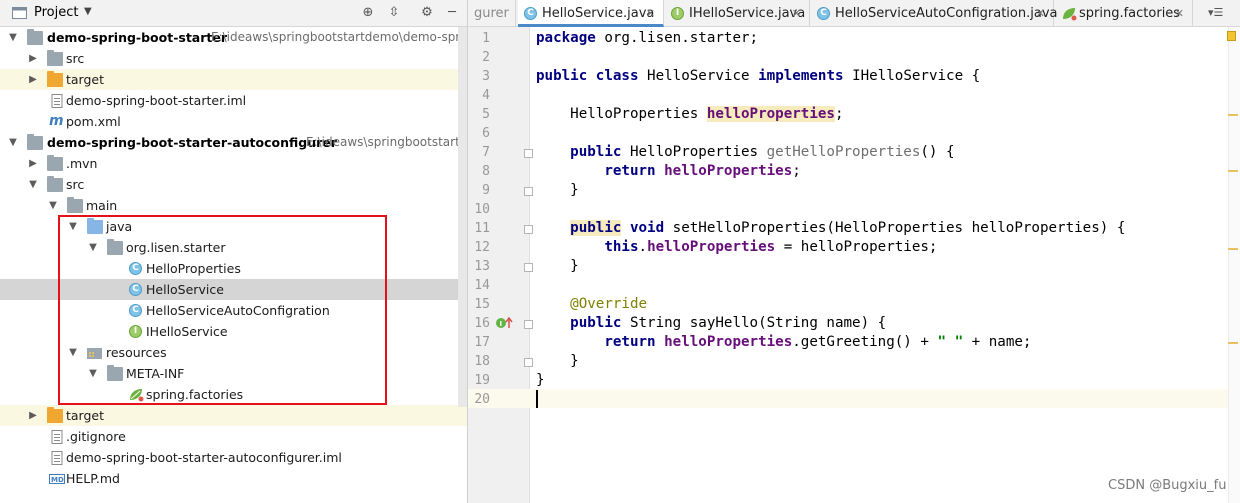 Image resolution: width=1240 pixels, height=503 pixels. What do you see at coordinates (35, 142) in the screenshot?
I see `module-folder-icon` at bounding box center [35, 142].